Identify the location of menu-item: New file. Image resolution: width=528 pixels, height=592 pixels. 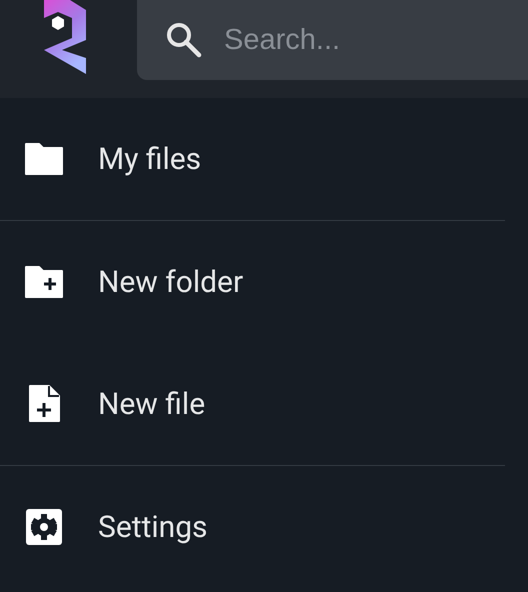
(152, 404).